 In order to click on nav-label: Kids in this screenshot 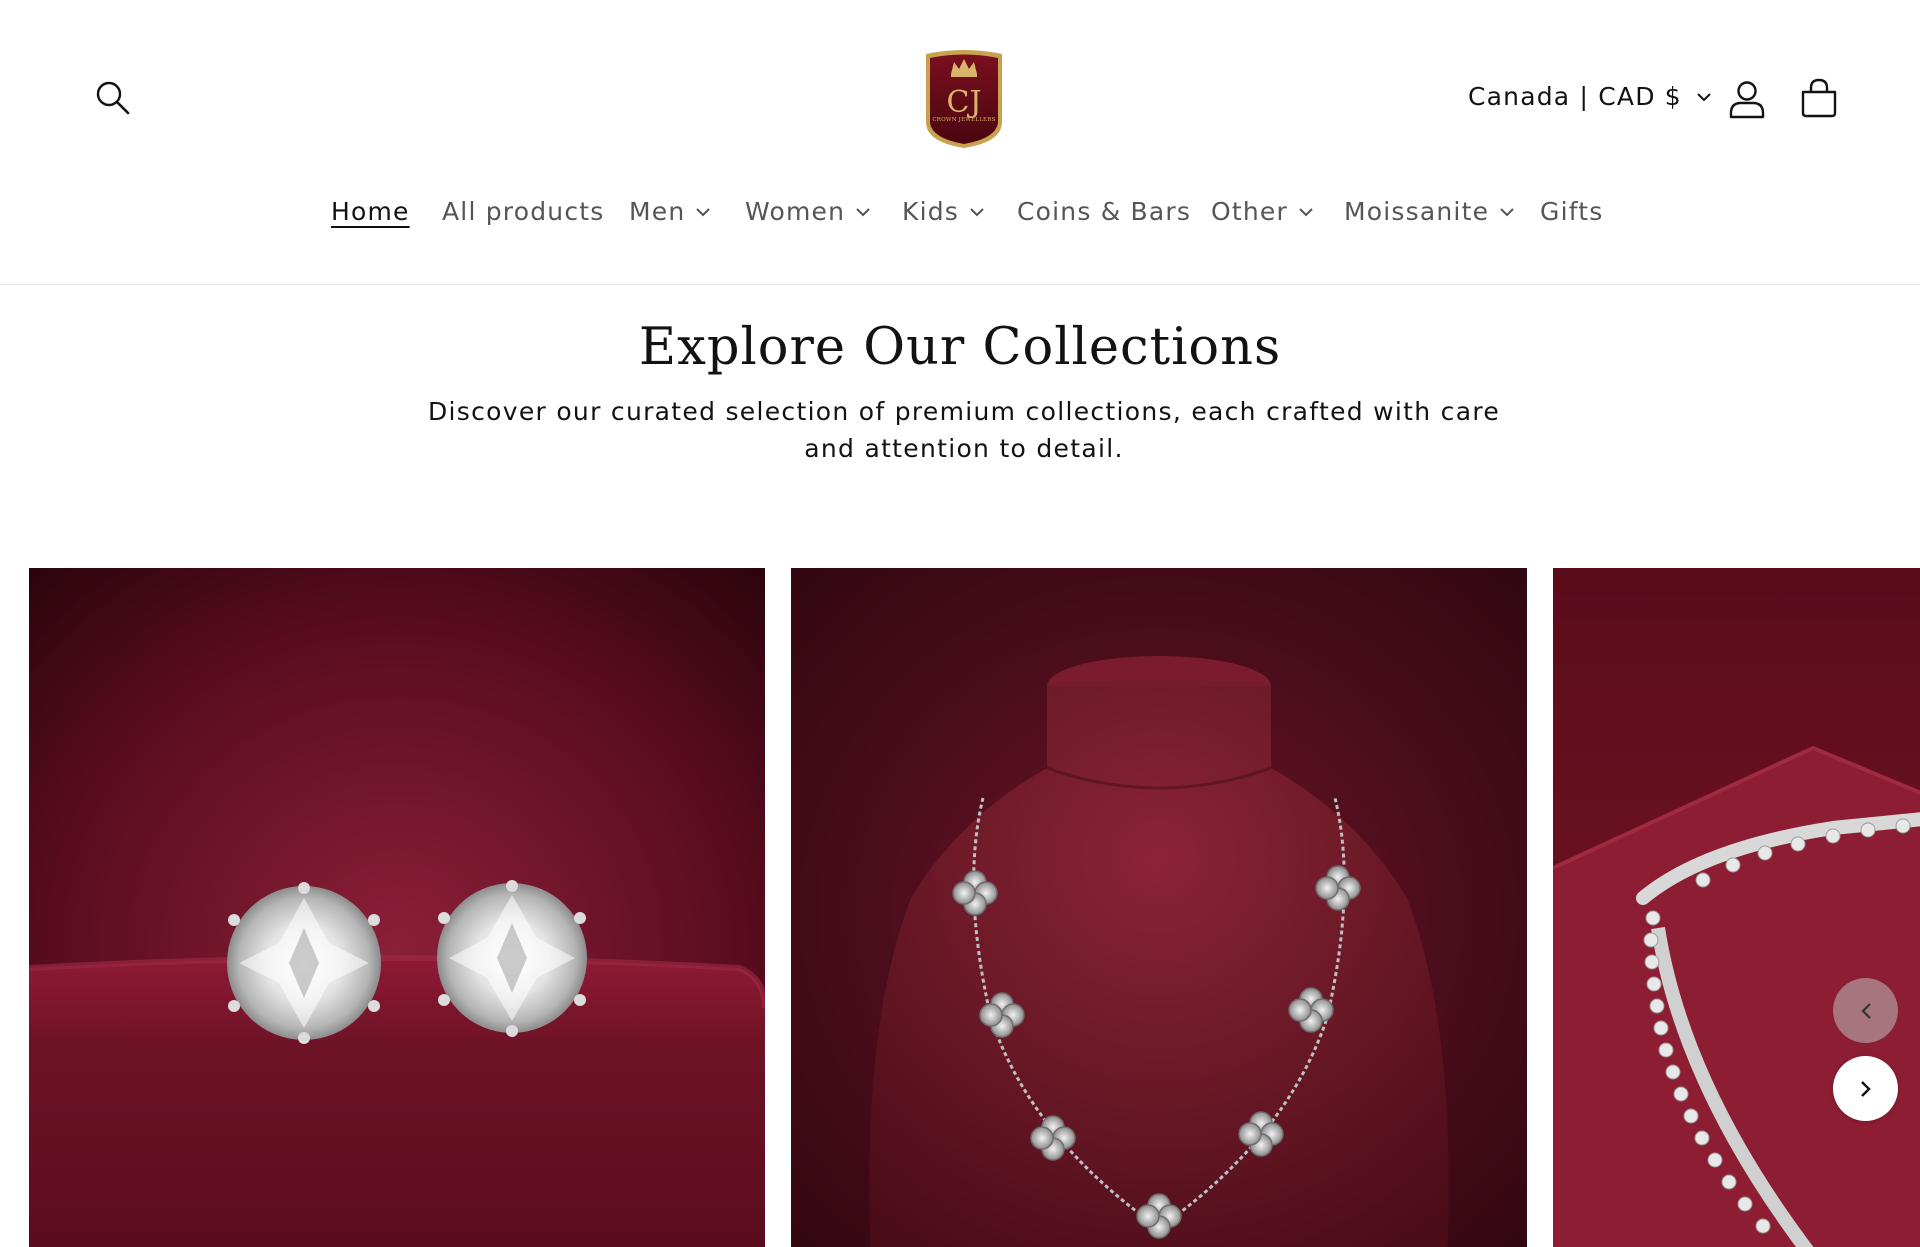, I will do `click(931, 211)`.